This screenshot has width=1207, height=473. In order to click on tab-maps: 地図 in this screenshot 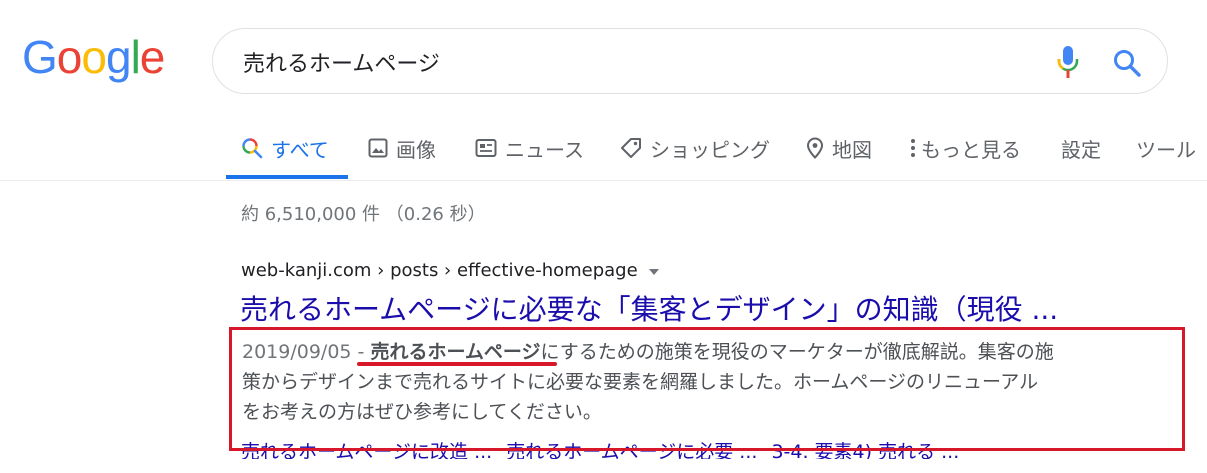, I will do `click(839, 148)`.